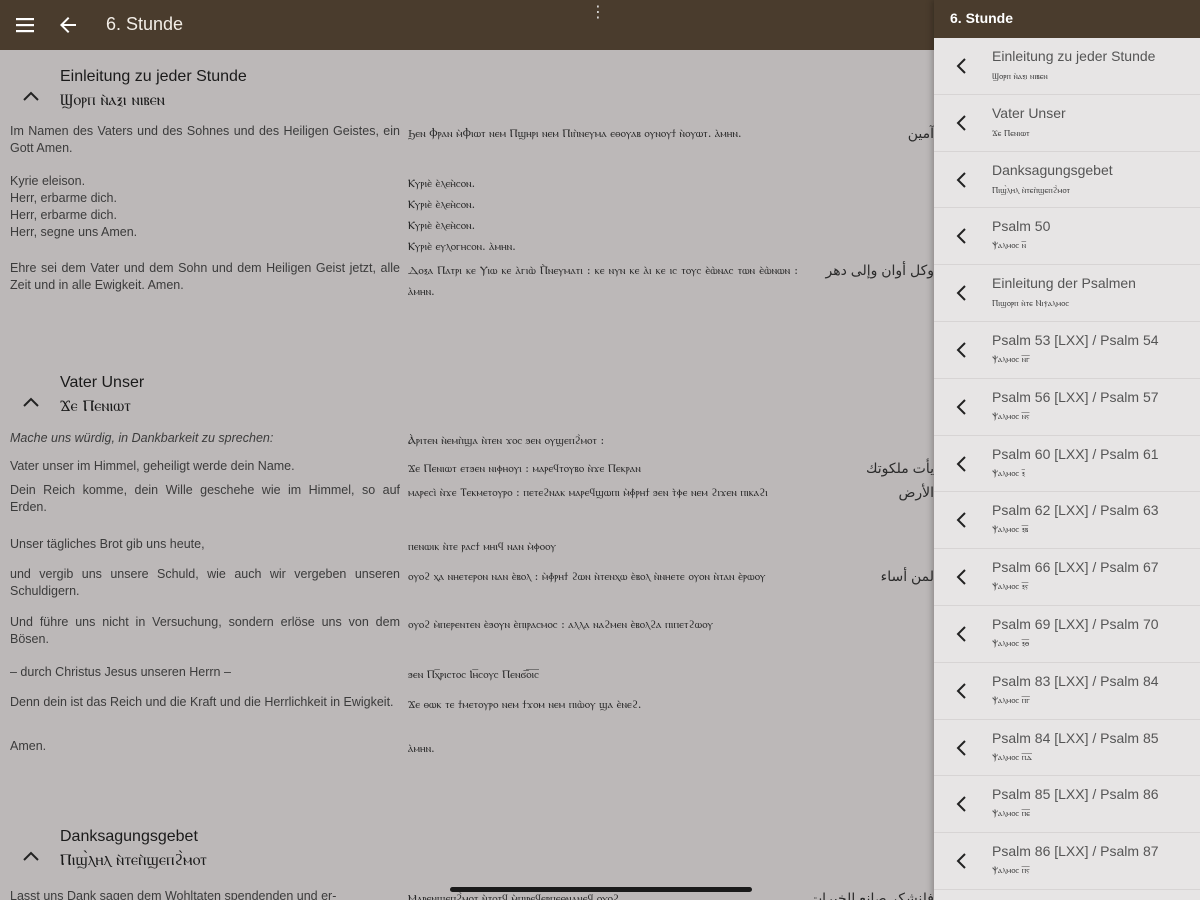  What do you see at coordinates (1067, 180) in the screenshot?
I see `drawer-item: Danksagungsgebet Ⲡⲓϣ̀ⲗⲏⲗ ⲛ̀ⲧⲉⲡ̀ϣⲉⲡϩ̀ⲙⲟⲧ` at bounding box center [1067, 180].